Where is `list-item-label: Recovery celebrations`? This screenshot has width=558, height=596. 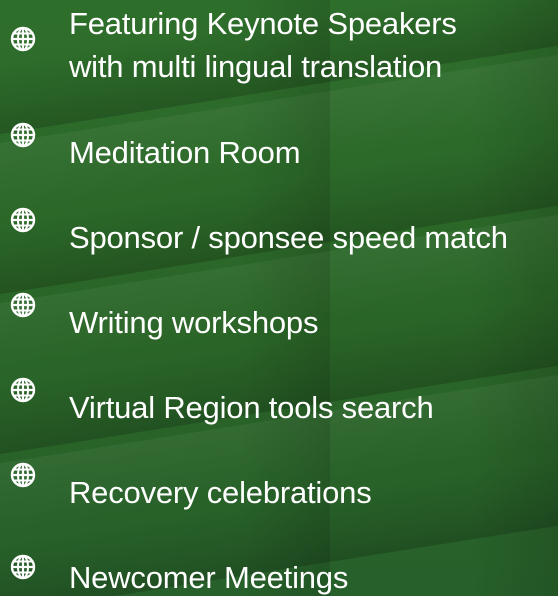 list-item-label: Recovery celebrations is located at coordinates (220, 492).